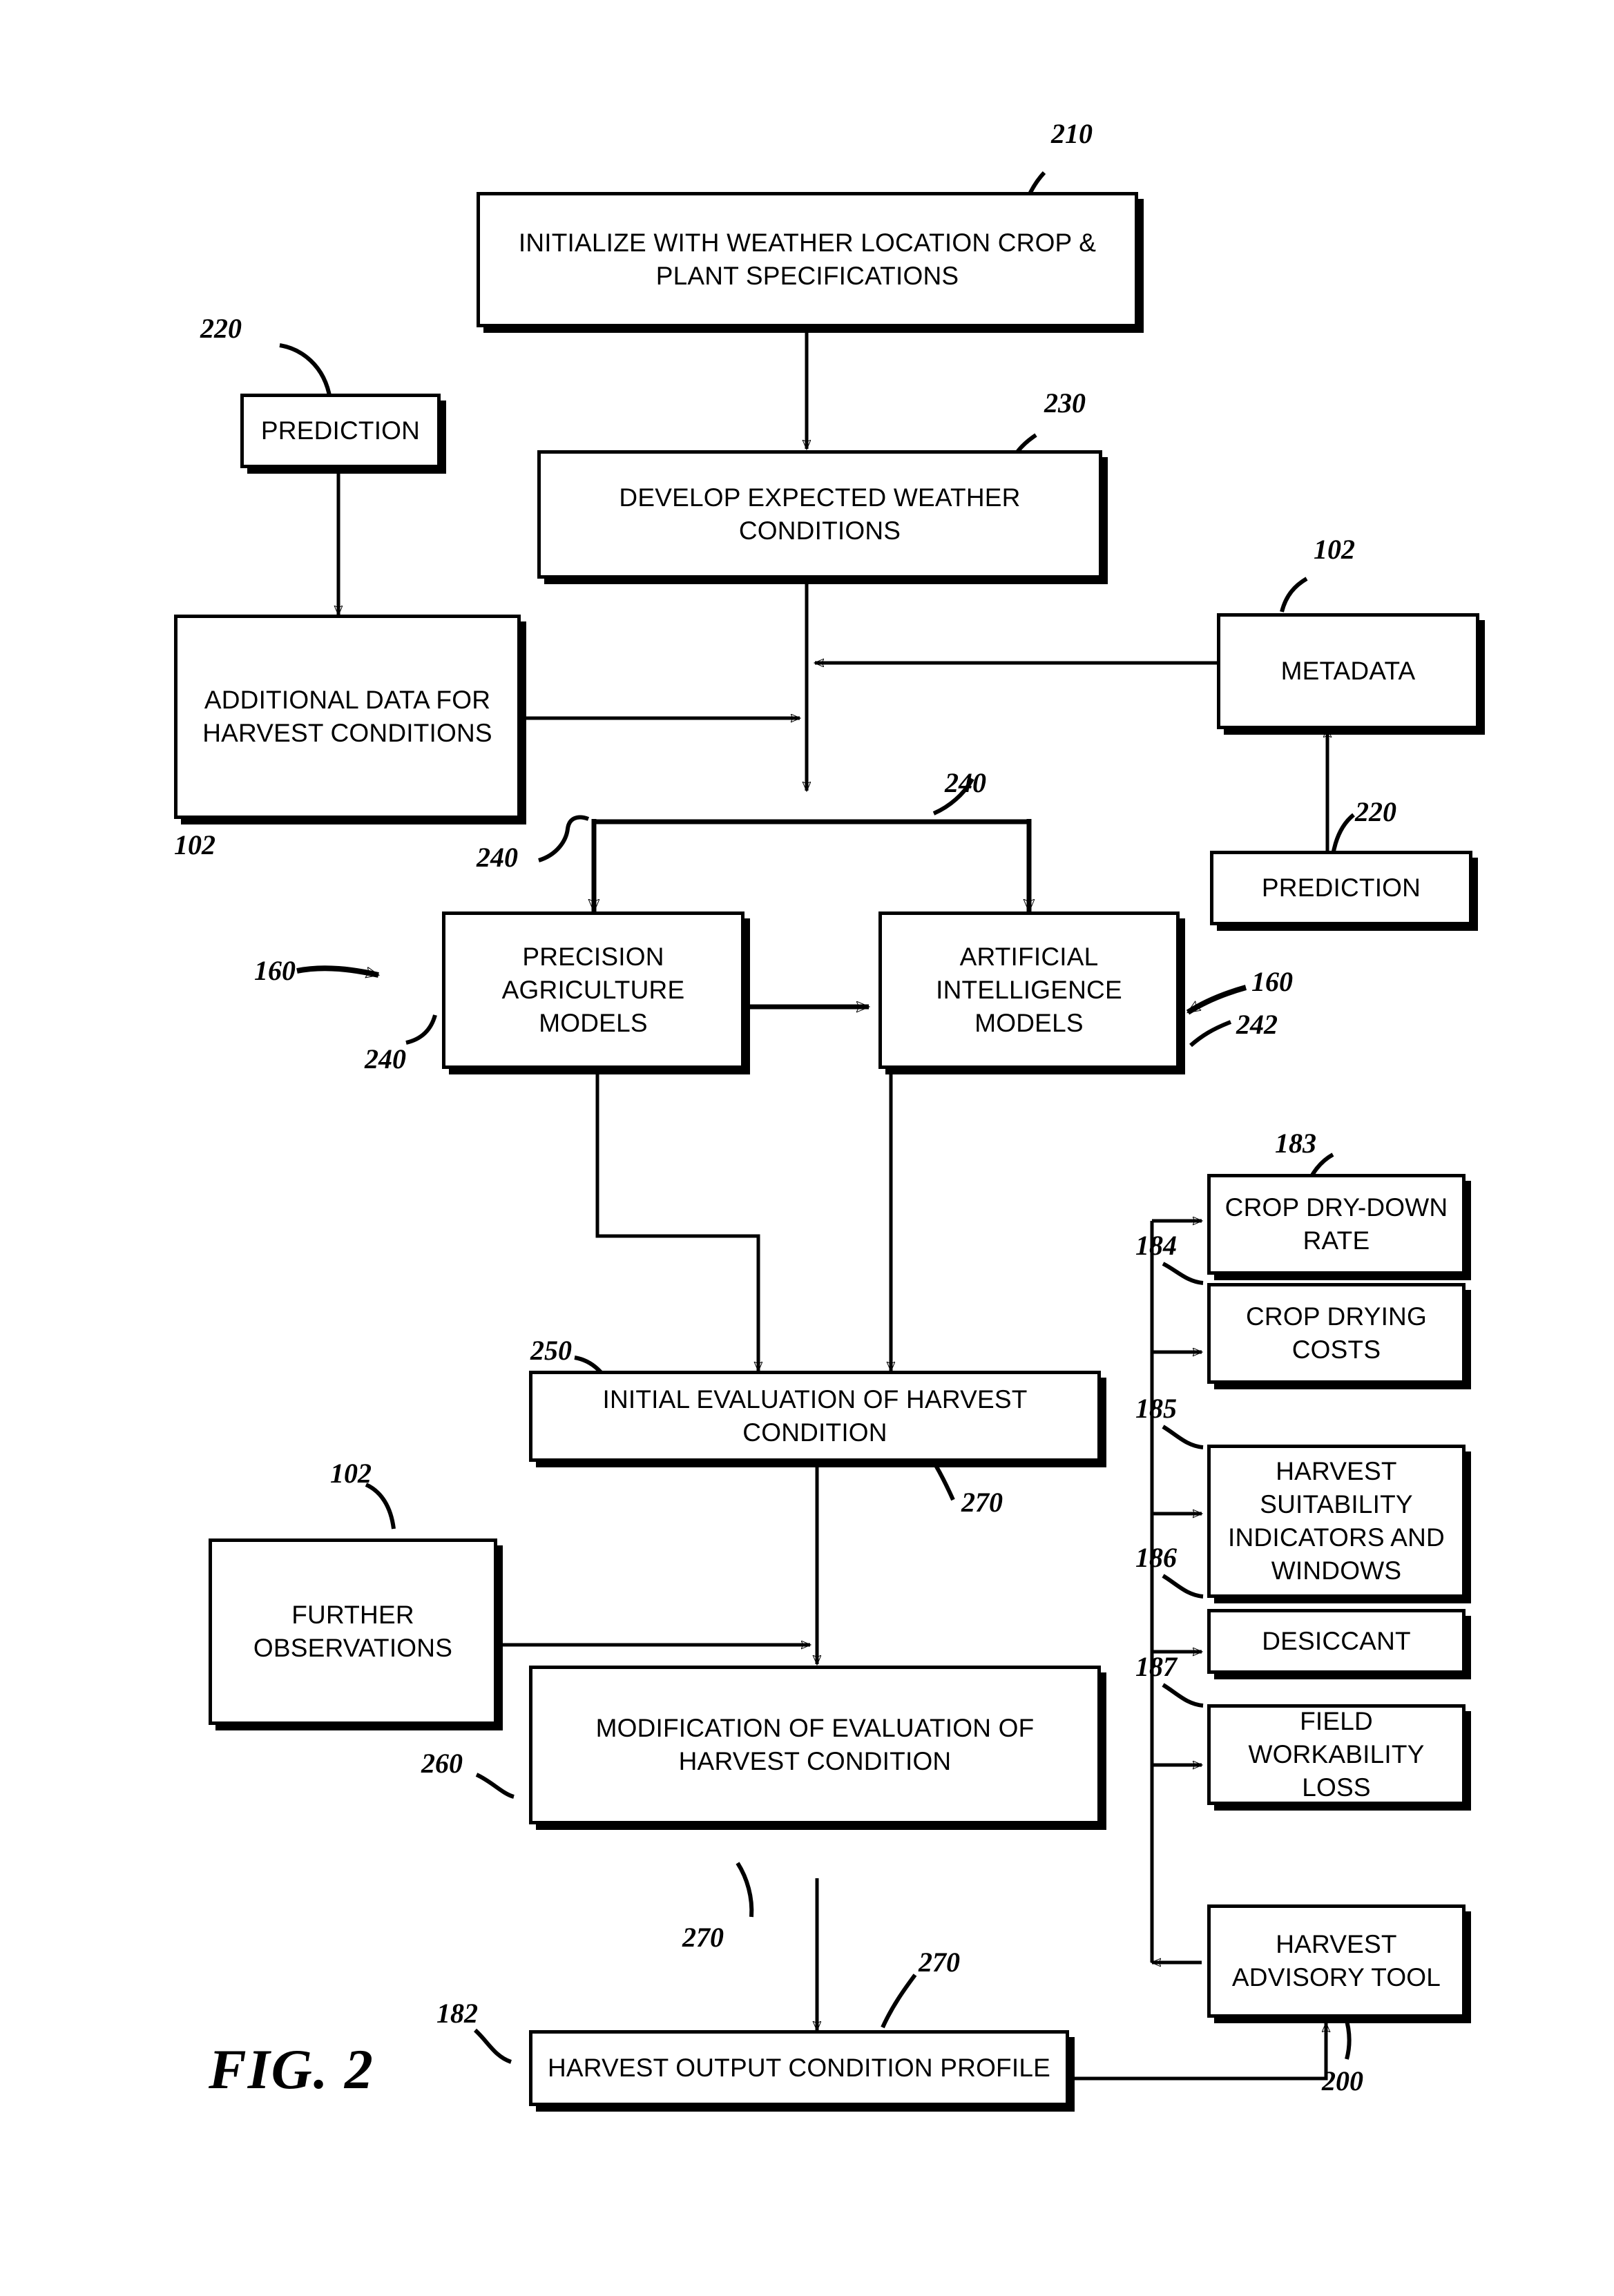 The image size is (1614, 2296). I want to click on node-output-profile-label: HARVEST OUTPUT CONDITION PROFILE, so click(798, 2067).